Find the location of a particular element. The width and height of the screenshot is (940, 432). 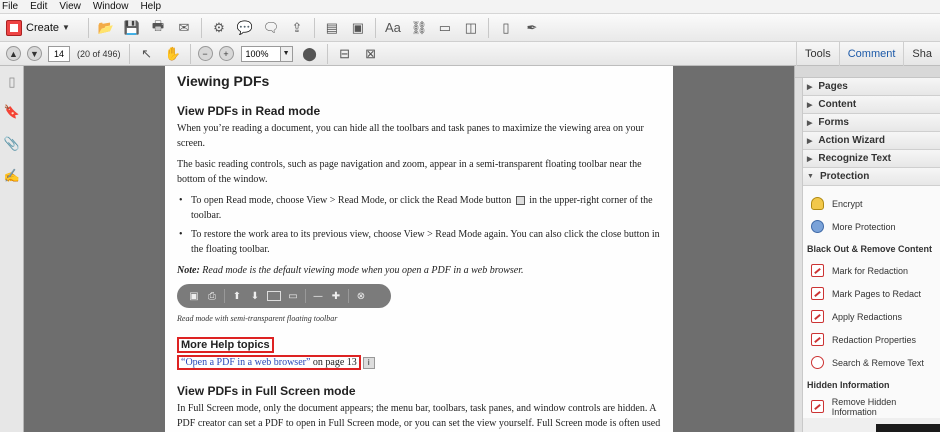

floating-toolbar-image: ▣ ⎙ ⬆ ⬇ ▭ — ✚ ⊗ is located at coordinates (284, 296).